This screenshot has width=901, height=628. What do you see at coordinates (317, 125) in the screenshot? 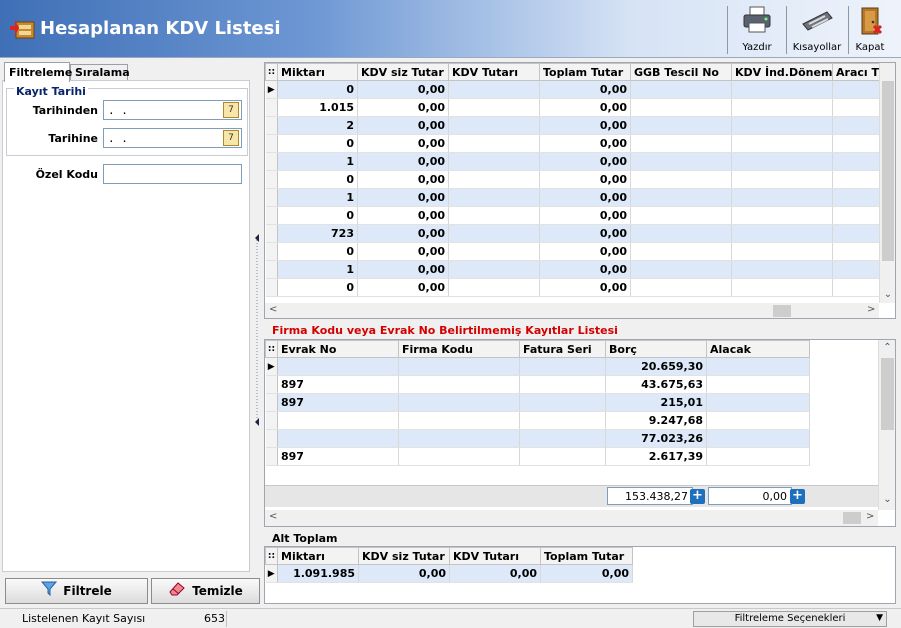
I see `table-cell: 2` at bounding box center [317, 125].